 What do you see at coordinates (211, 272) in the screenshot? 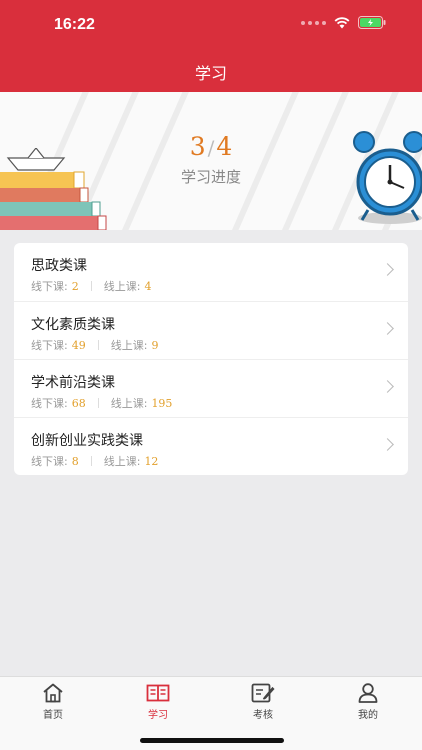
I see `course-row-ideology: 思政类课 线下课: 2 线上课: 4` at bounding box center [211, 272].